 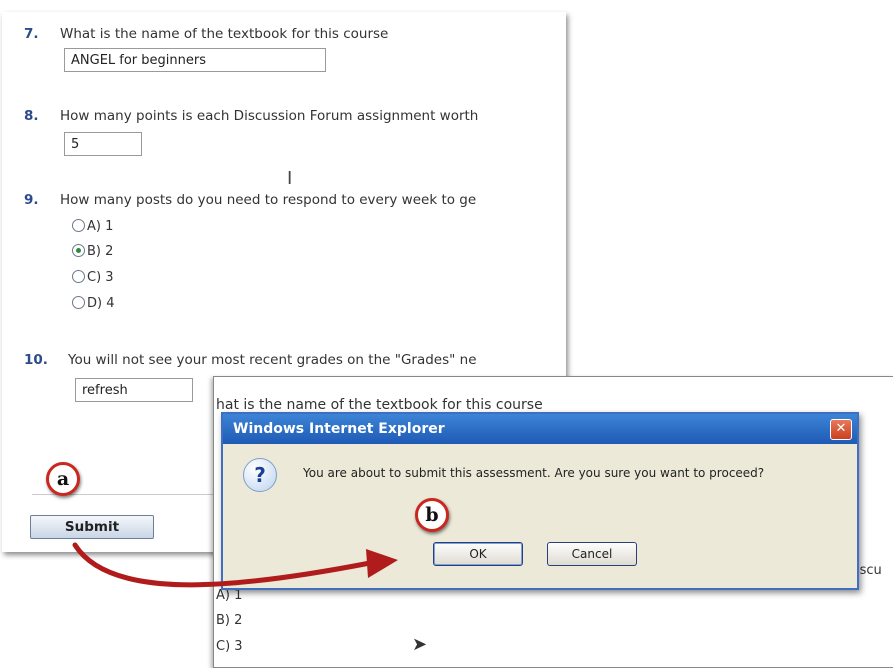 I want to click on background-option-a: A) 1, so click(x=229, y=595).